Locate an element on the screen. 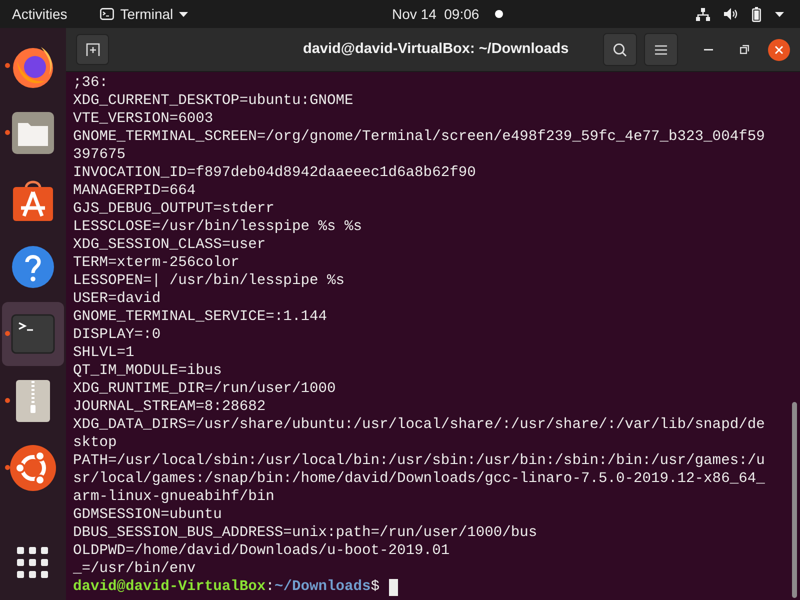  battery-icon is located at coordinates (756, 14).